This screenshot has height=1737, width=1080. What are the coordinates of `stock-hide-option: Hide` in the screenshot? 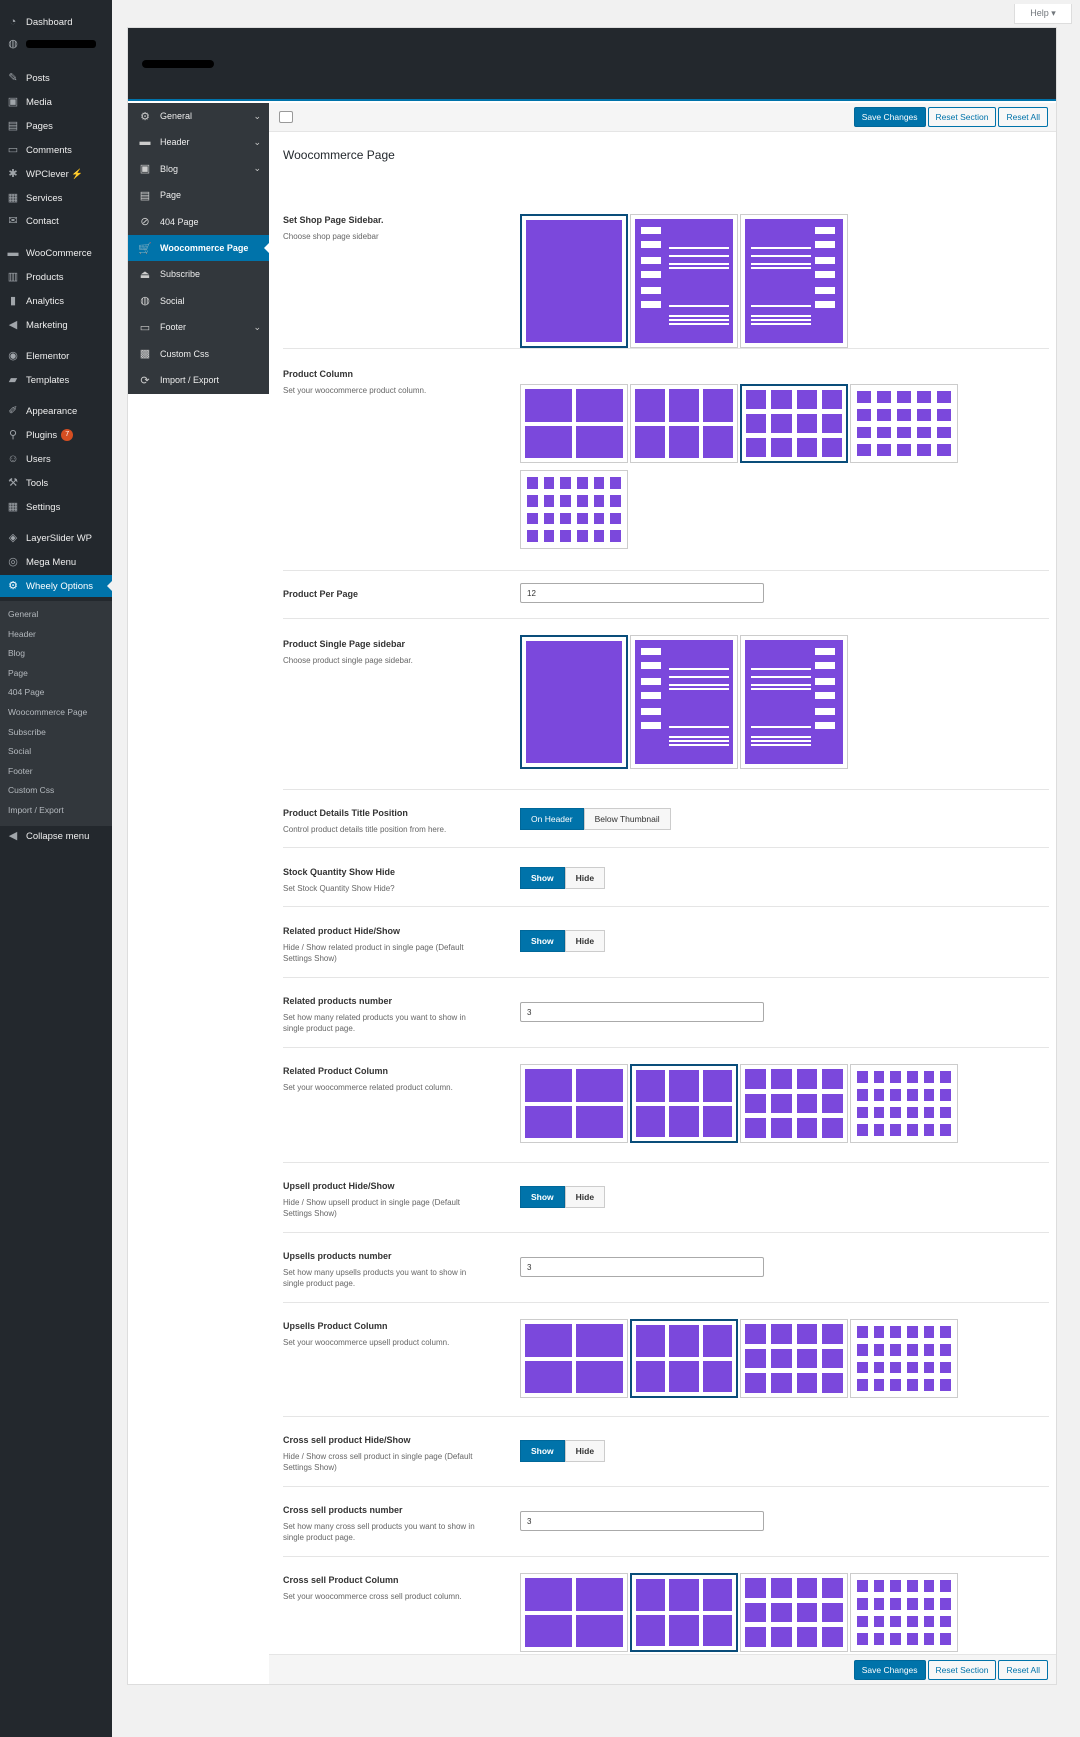 It's located at (585, 878).